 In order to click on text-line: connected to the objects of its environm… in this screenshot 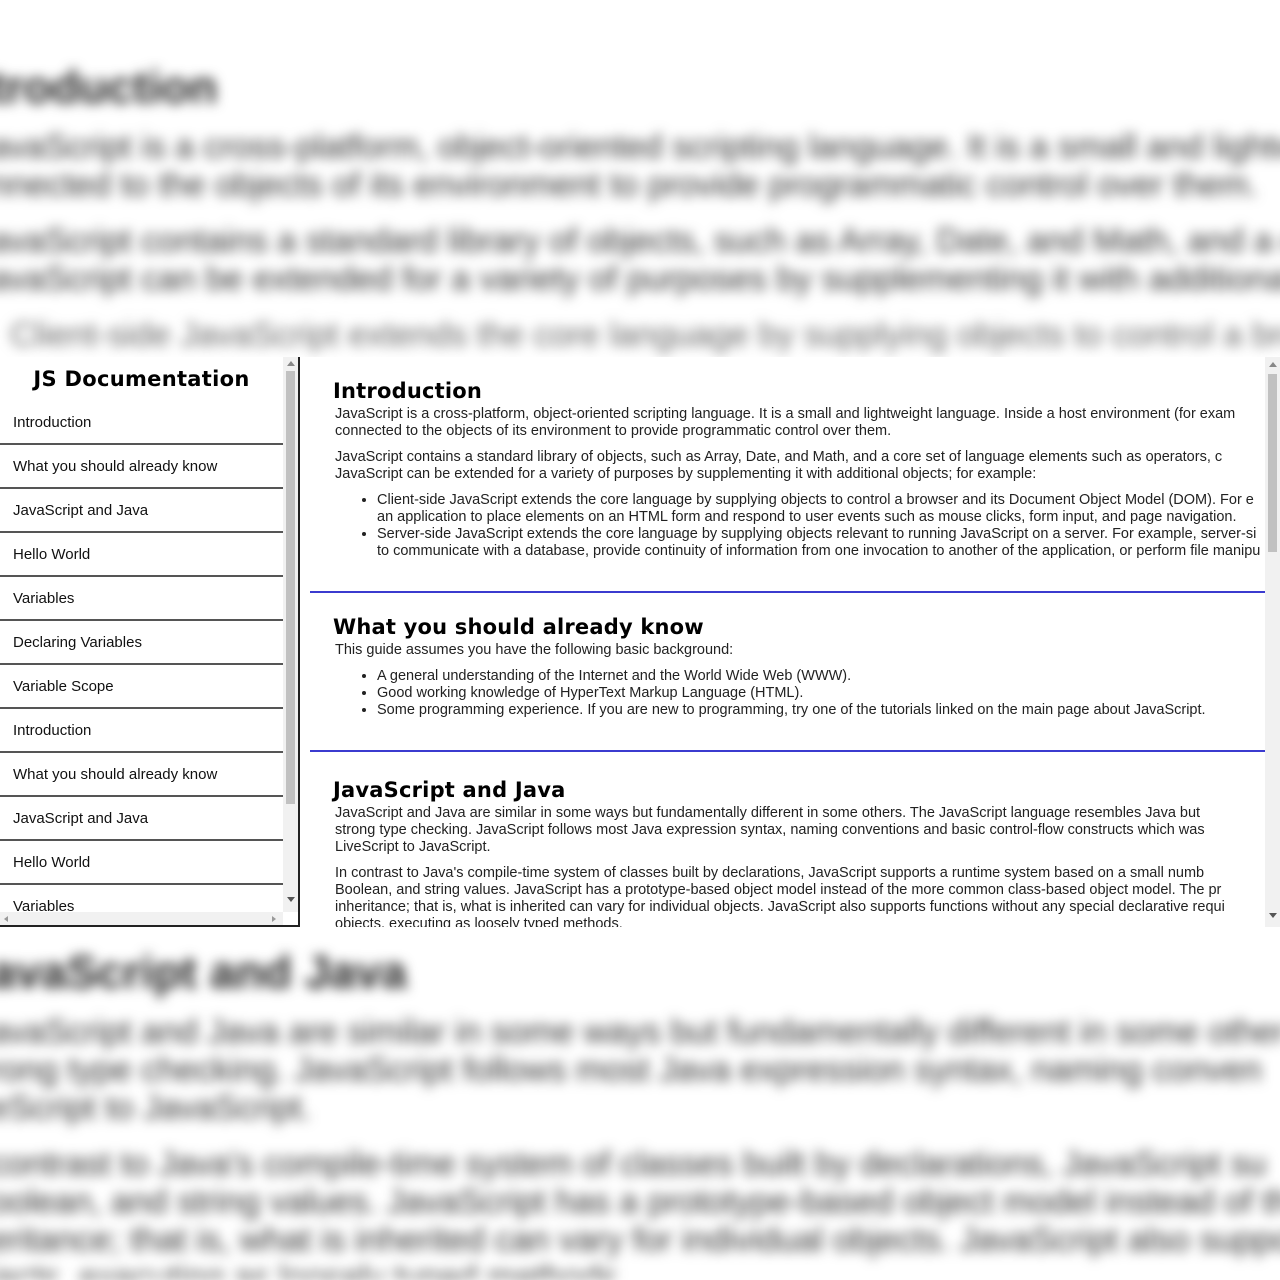, I will do `click(613, 431)`.